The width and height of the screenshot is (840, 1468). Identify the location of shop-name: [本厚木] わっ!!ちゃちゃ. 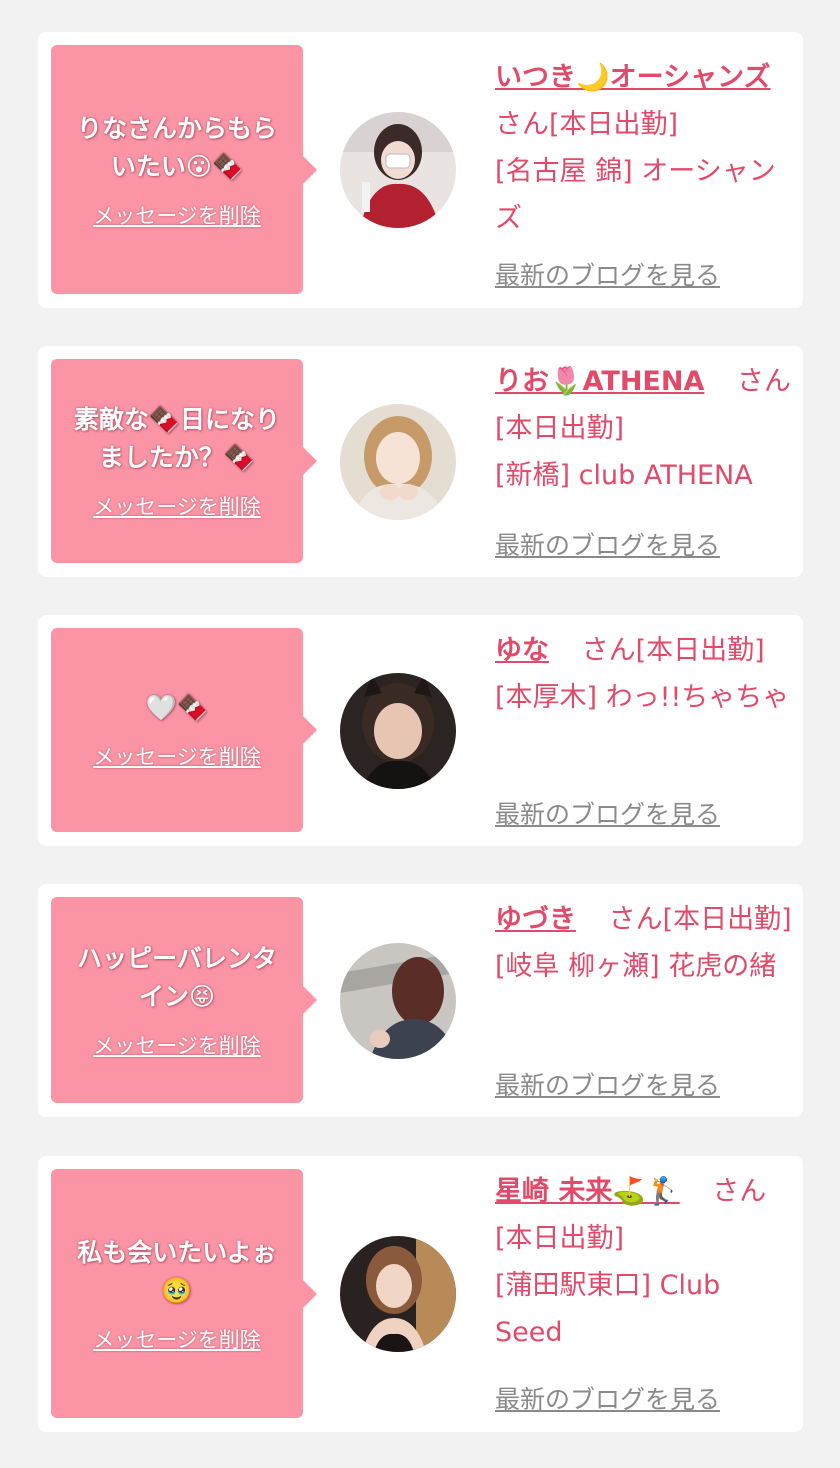
(642, 697).